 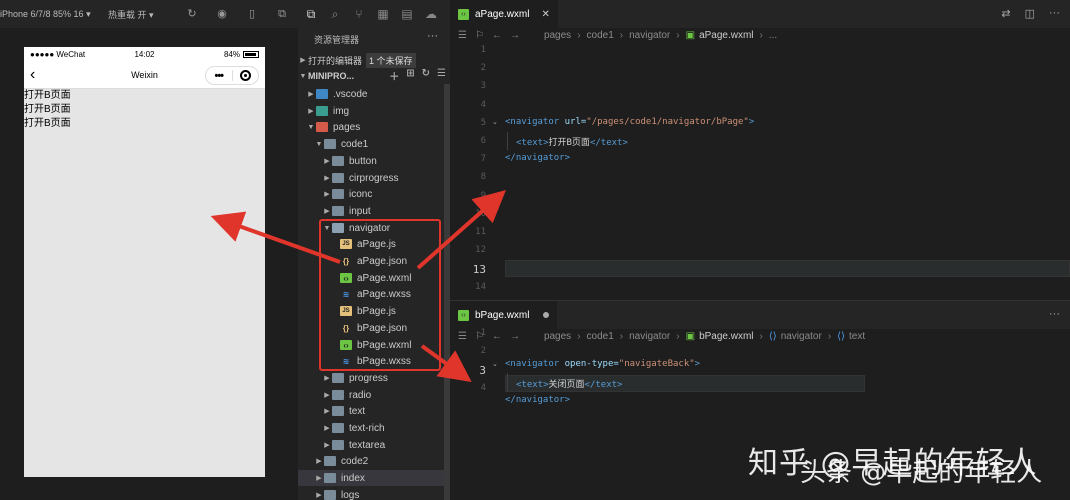 What do you see at coordinates (726, 336) in the screenshot?
I see `breadcrumb-item: bPage.wxml` at bounding box center [726, 336].